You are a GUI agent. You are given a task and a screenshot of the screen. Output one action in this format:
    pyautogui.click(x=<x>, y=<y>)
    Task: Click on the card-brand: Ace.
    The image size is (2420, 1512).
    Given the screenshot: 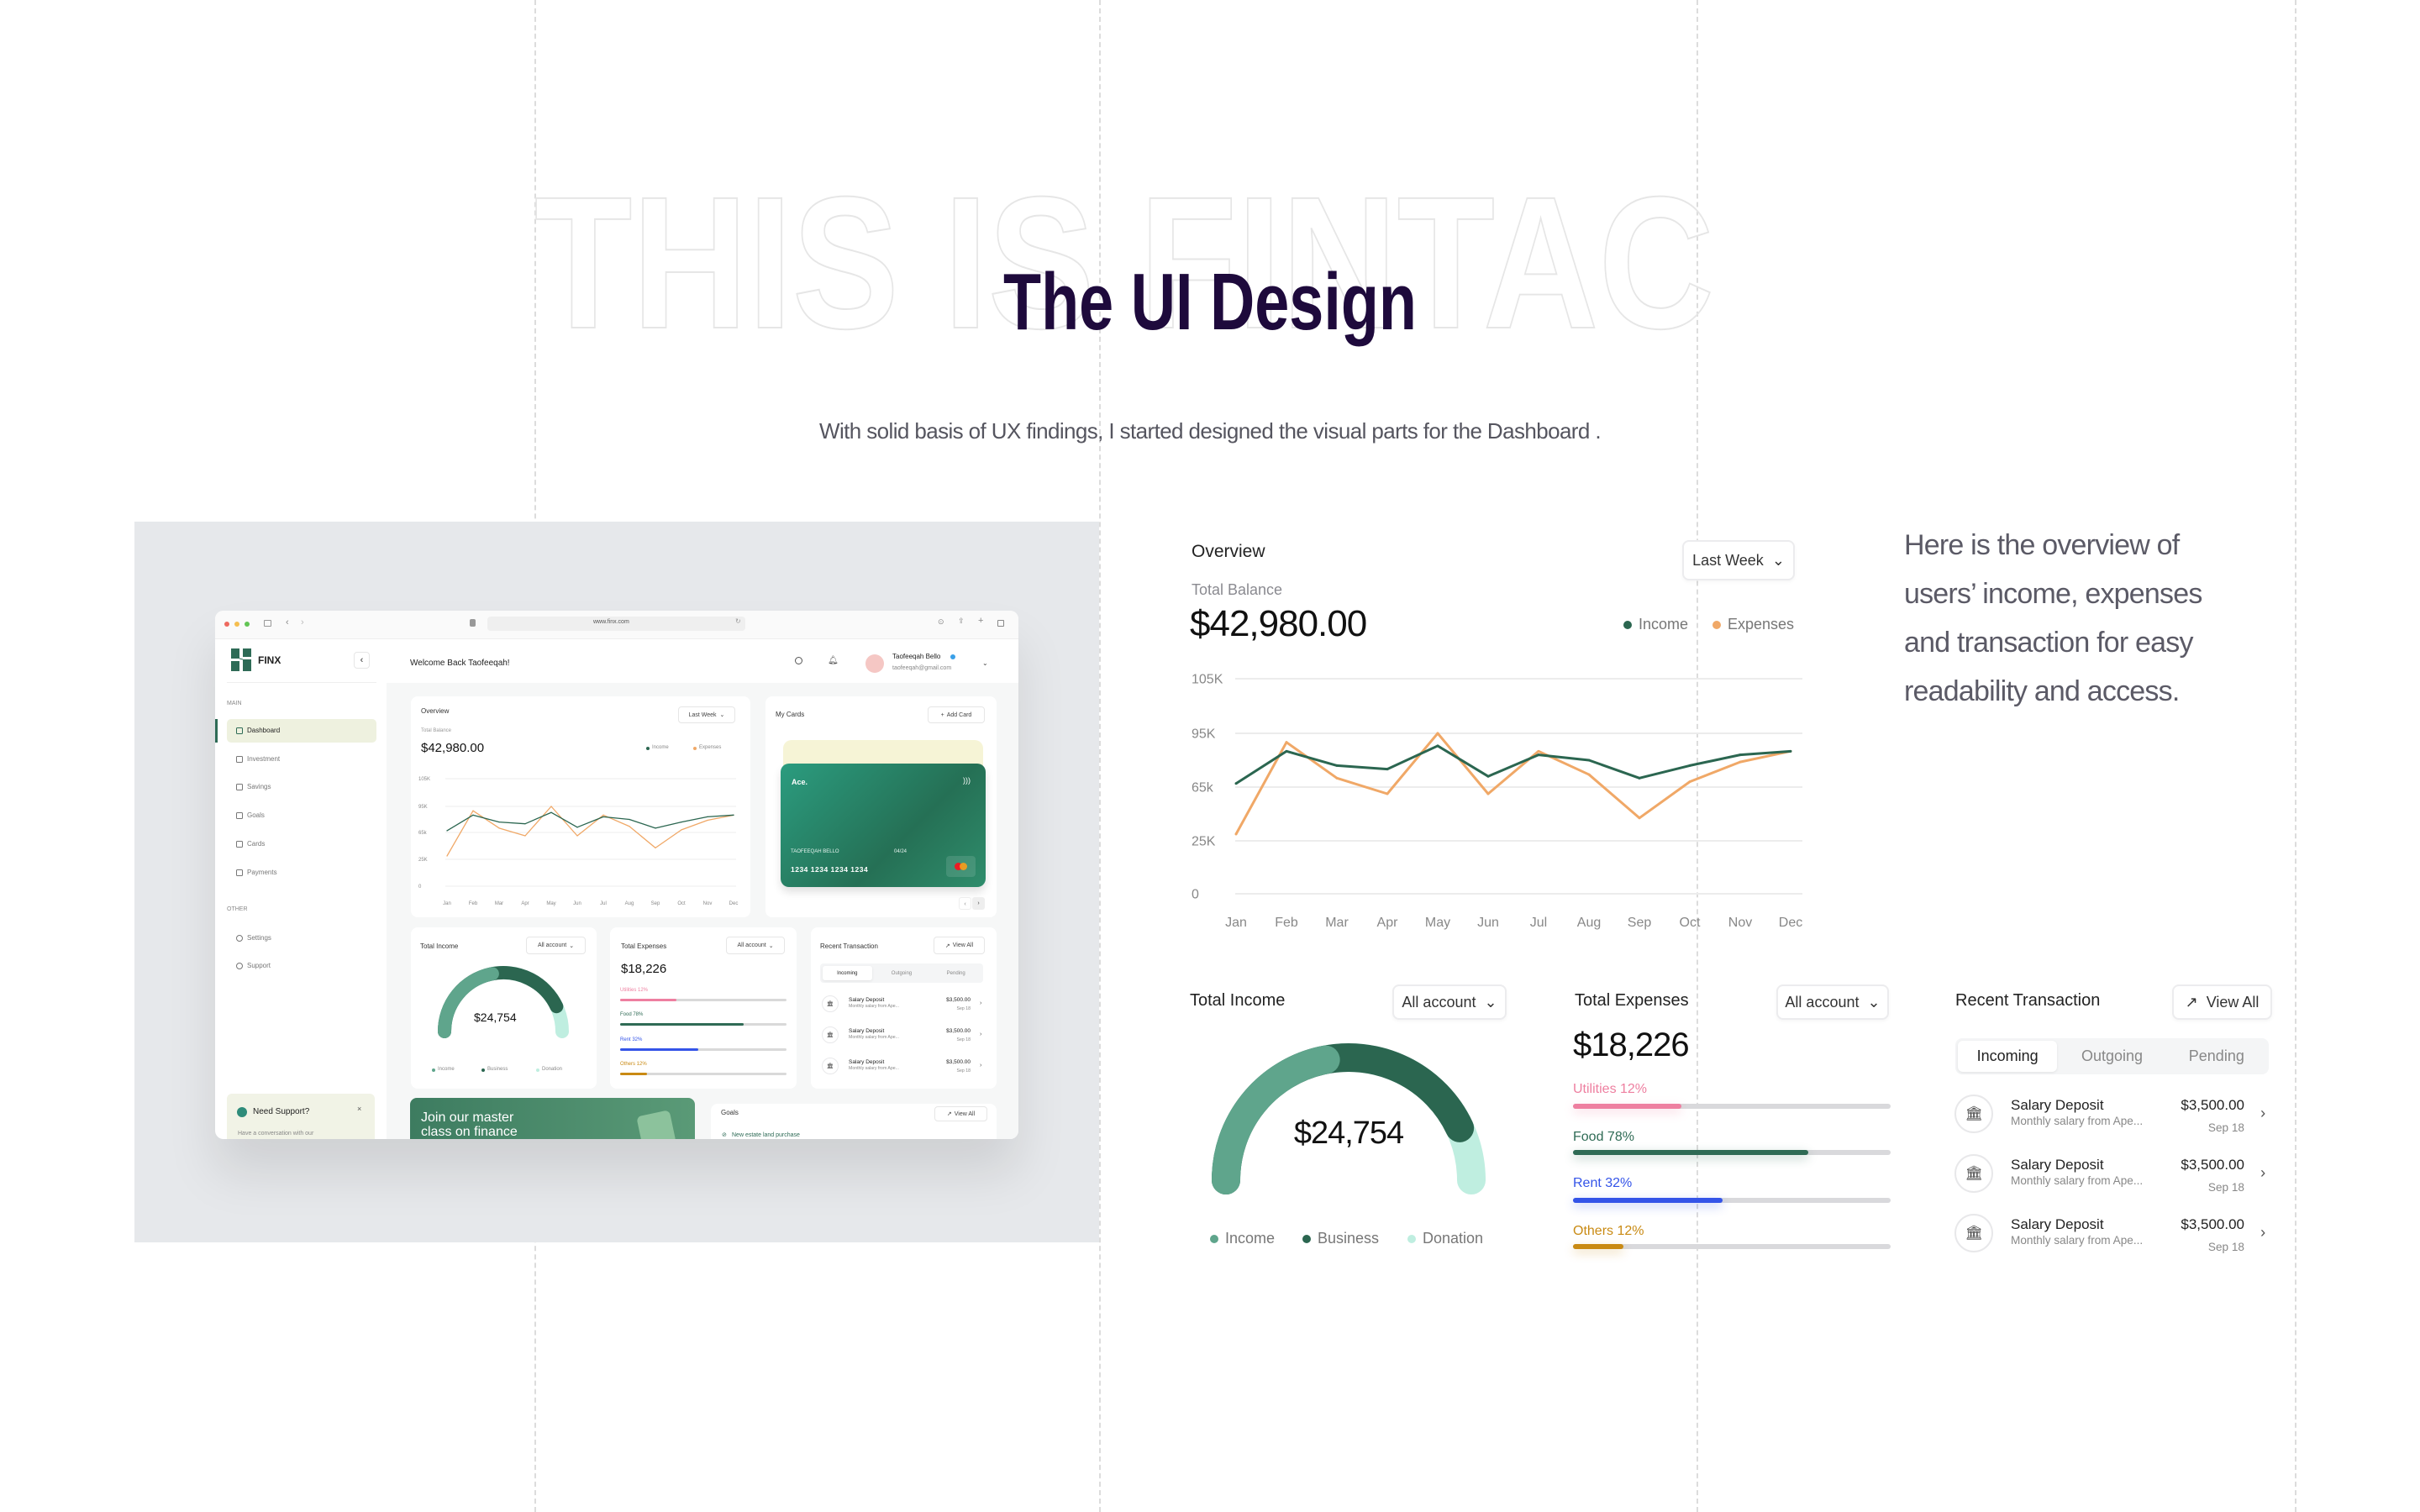 What is the action you would take?
    pyautogui.click(x=800, y=782)
    